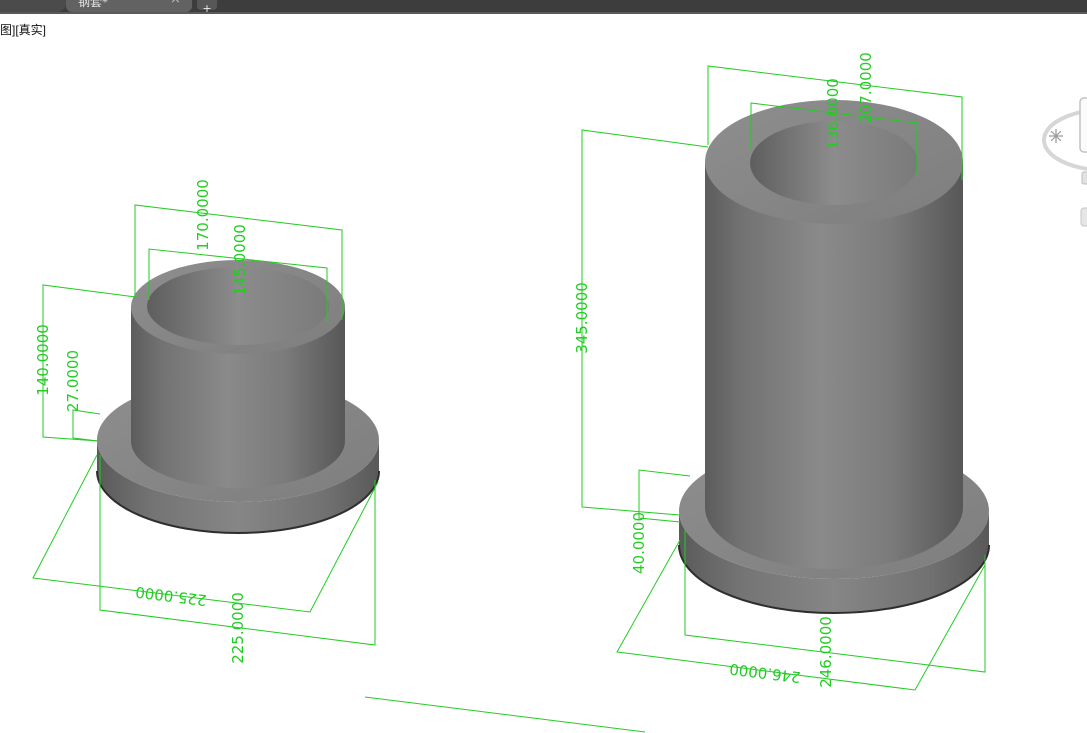 The image size is (1087, 733). I want to click on dim-text-right-top-inner: 136.0000, so click(833, 114).